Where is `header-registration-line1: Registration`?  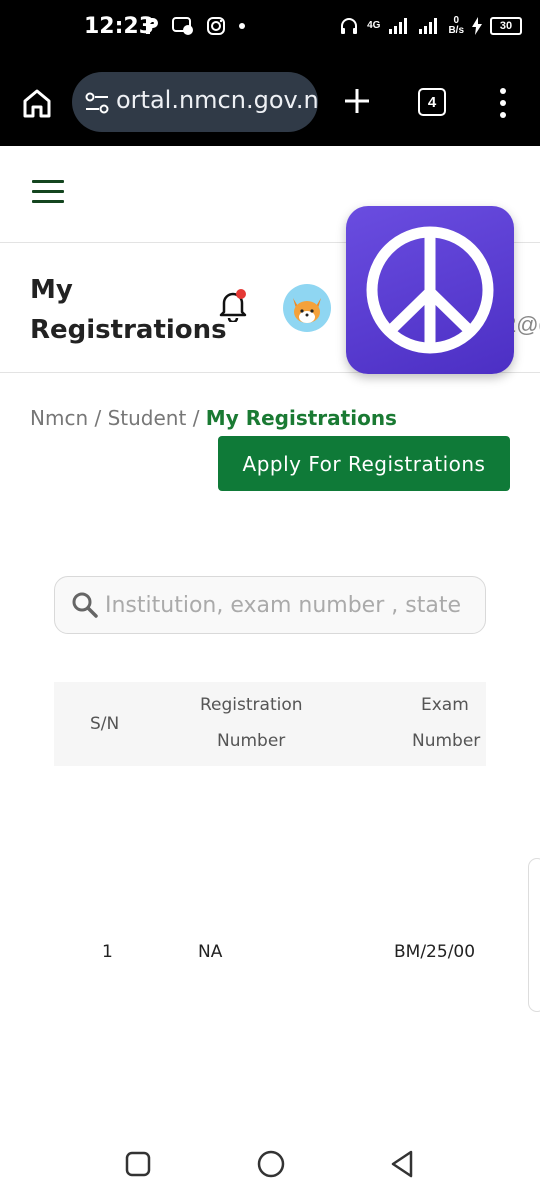
header-registration-line1: Registration is located at coordinates (251, 705).